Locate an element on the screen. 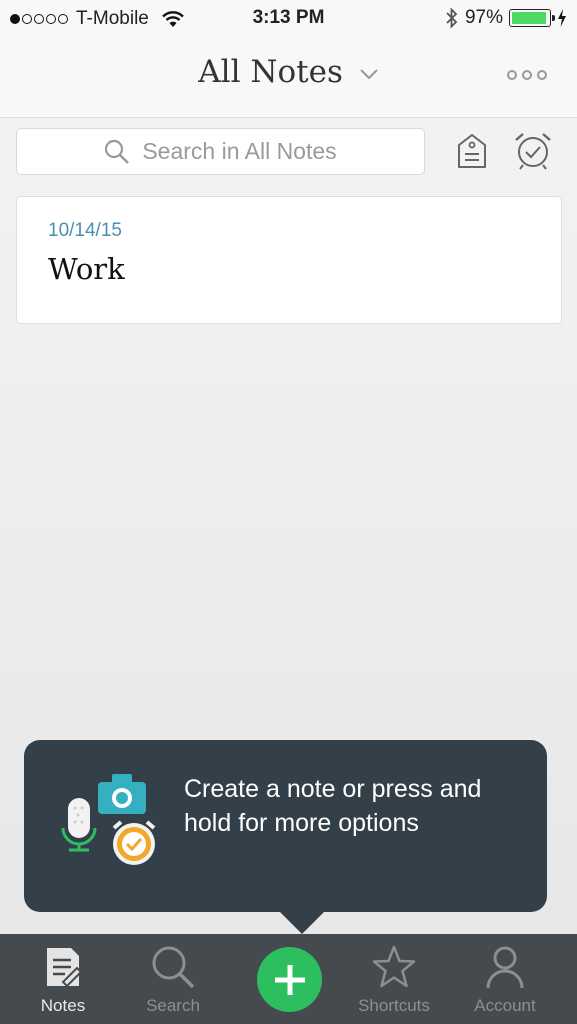  star-icon is located at coordinates (394, 966).